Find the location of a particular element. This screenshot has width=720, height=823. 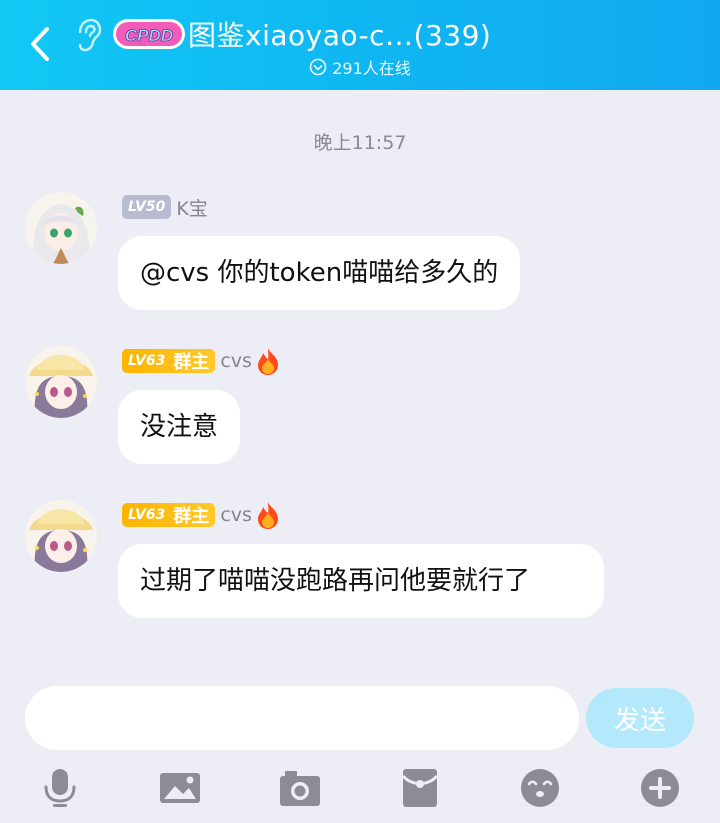

red-packet-button is located at coordinates (420, 788).